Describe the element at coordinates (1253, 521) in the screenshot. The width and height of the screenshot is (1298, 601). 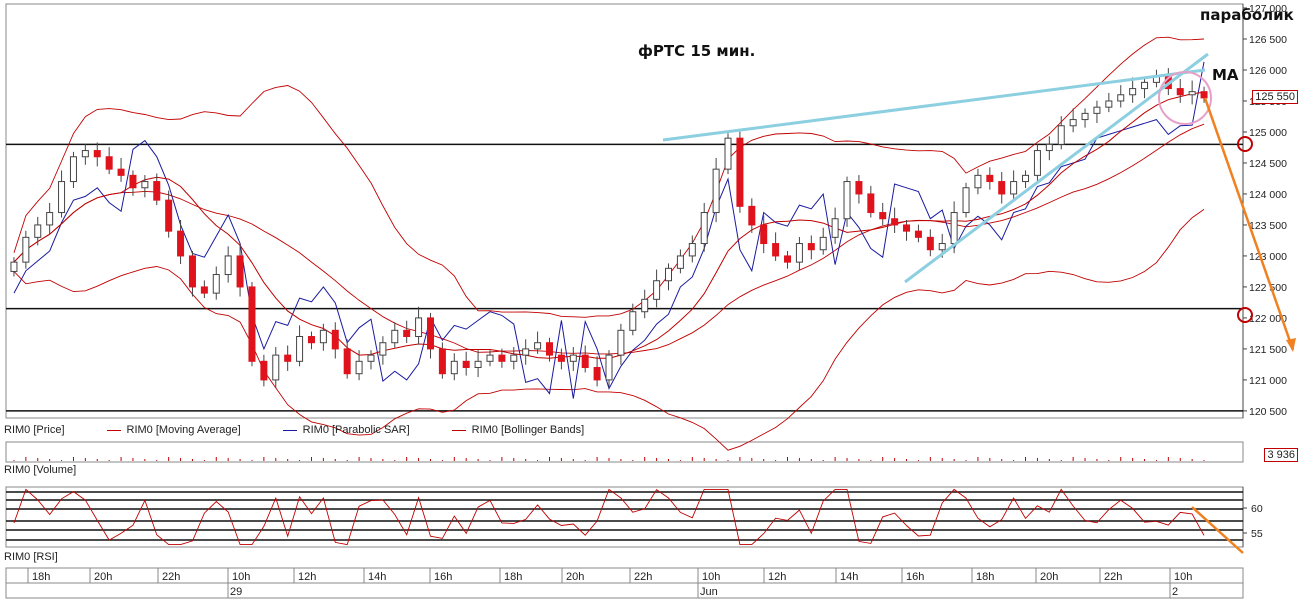
I see `rsi-ticks: 60 55` at that location.